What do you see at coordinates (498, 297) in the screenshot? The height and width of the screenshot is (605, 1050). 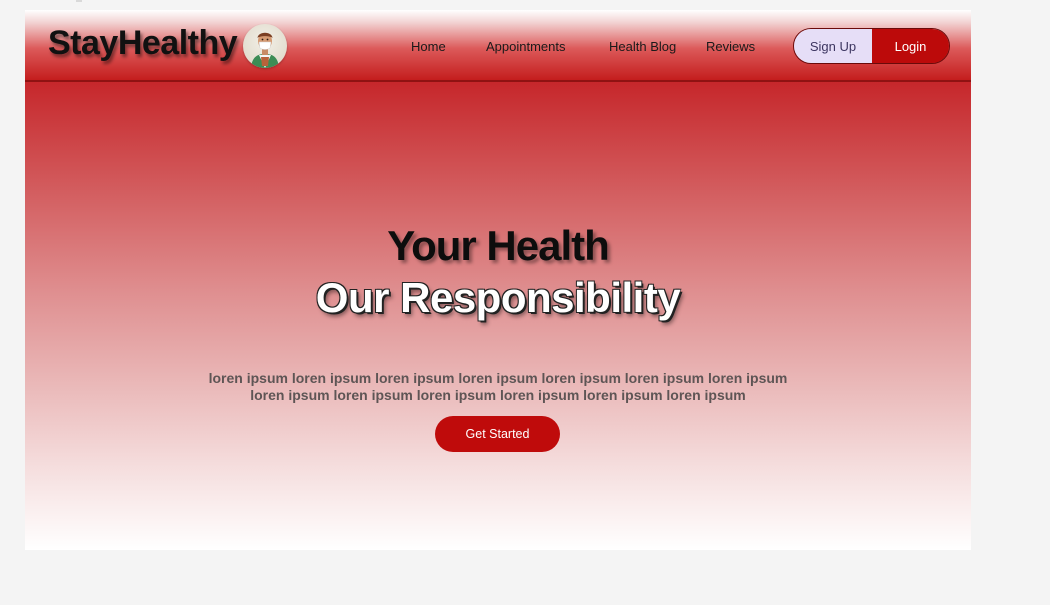 I see `hero-title-line2: Our Responsibility` at bounding box center [498, 297].